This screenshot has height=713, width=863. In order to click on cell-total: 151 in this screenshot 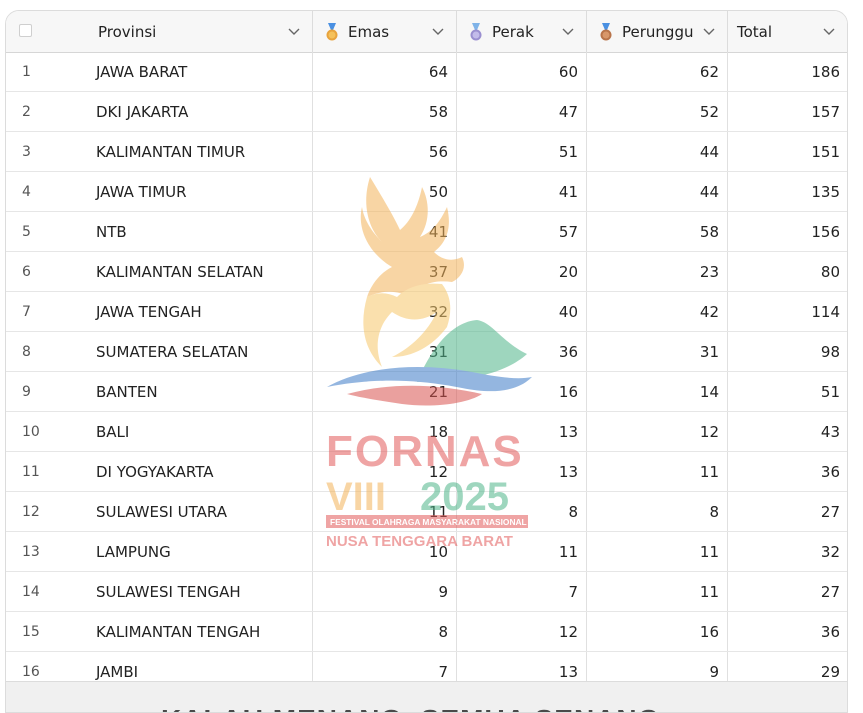, I will do `click(825, 151)`.